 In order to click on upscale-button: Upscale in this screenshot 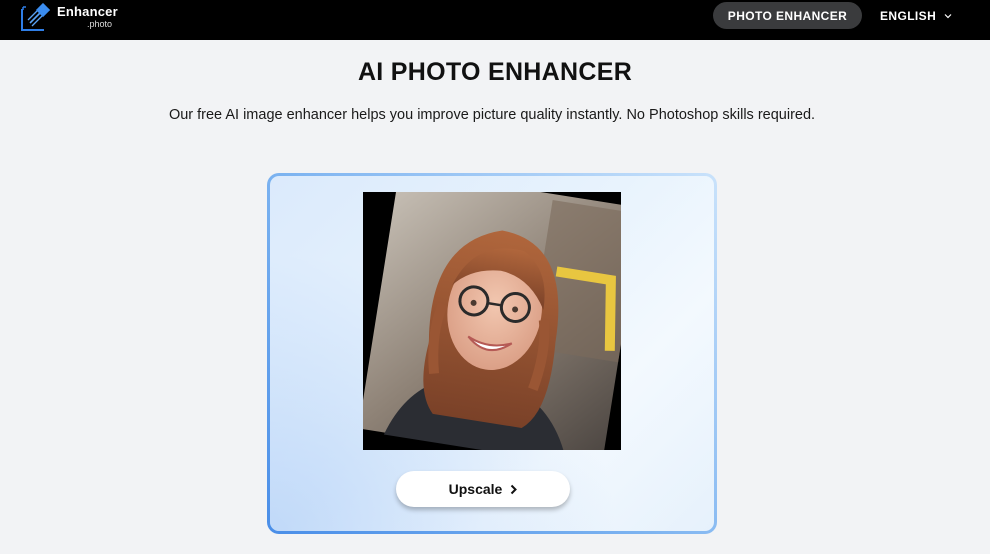, I will do `click(483, 489)`.